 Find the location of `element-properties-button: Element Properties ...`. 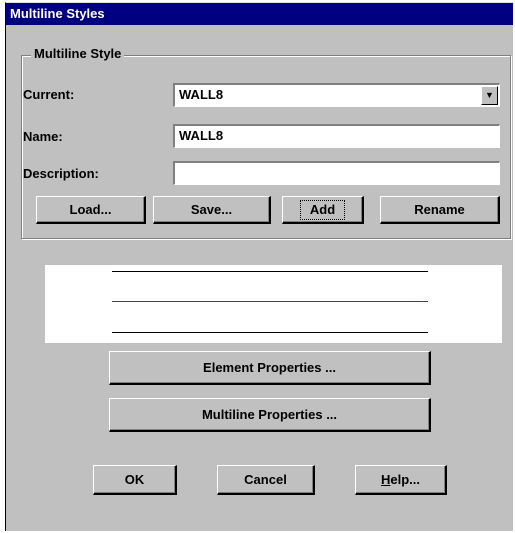

element-properties-button: Element Properties ... is located at coordinates (270, 368).